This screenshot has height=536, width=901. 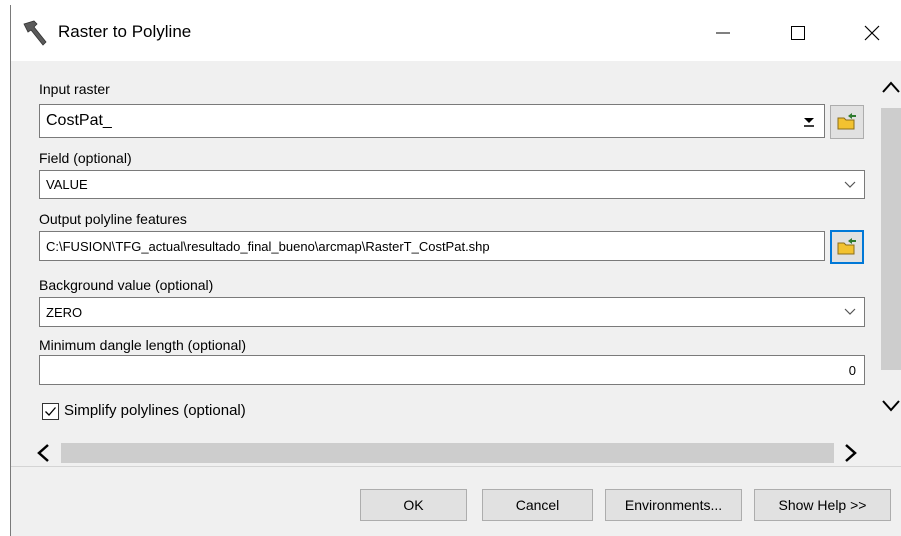 I want to click on checkmark-icon, so click(x=50, y=411).